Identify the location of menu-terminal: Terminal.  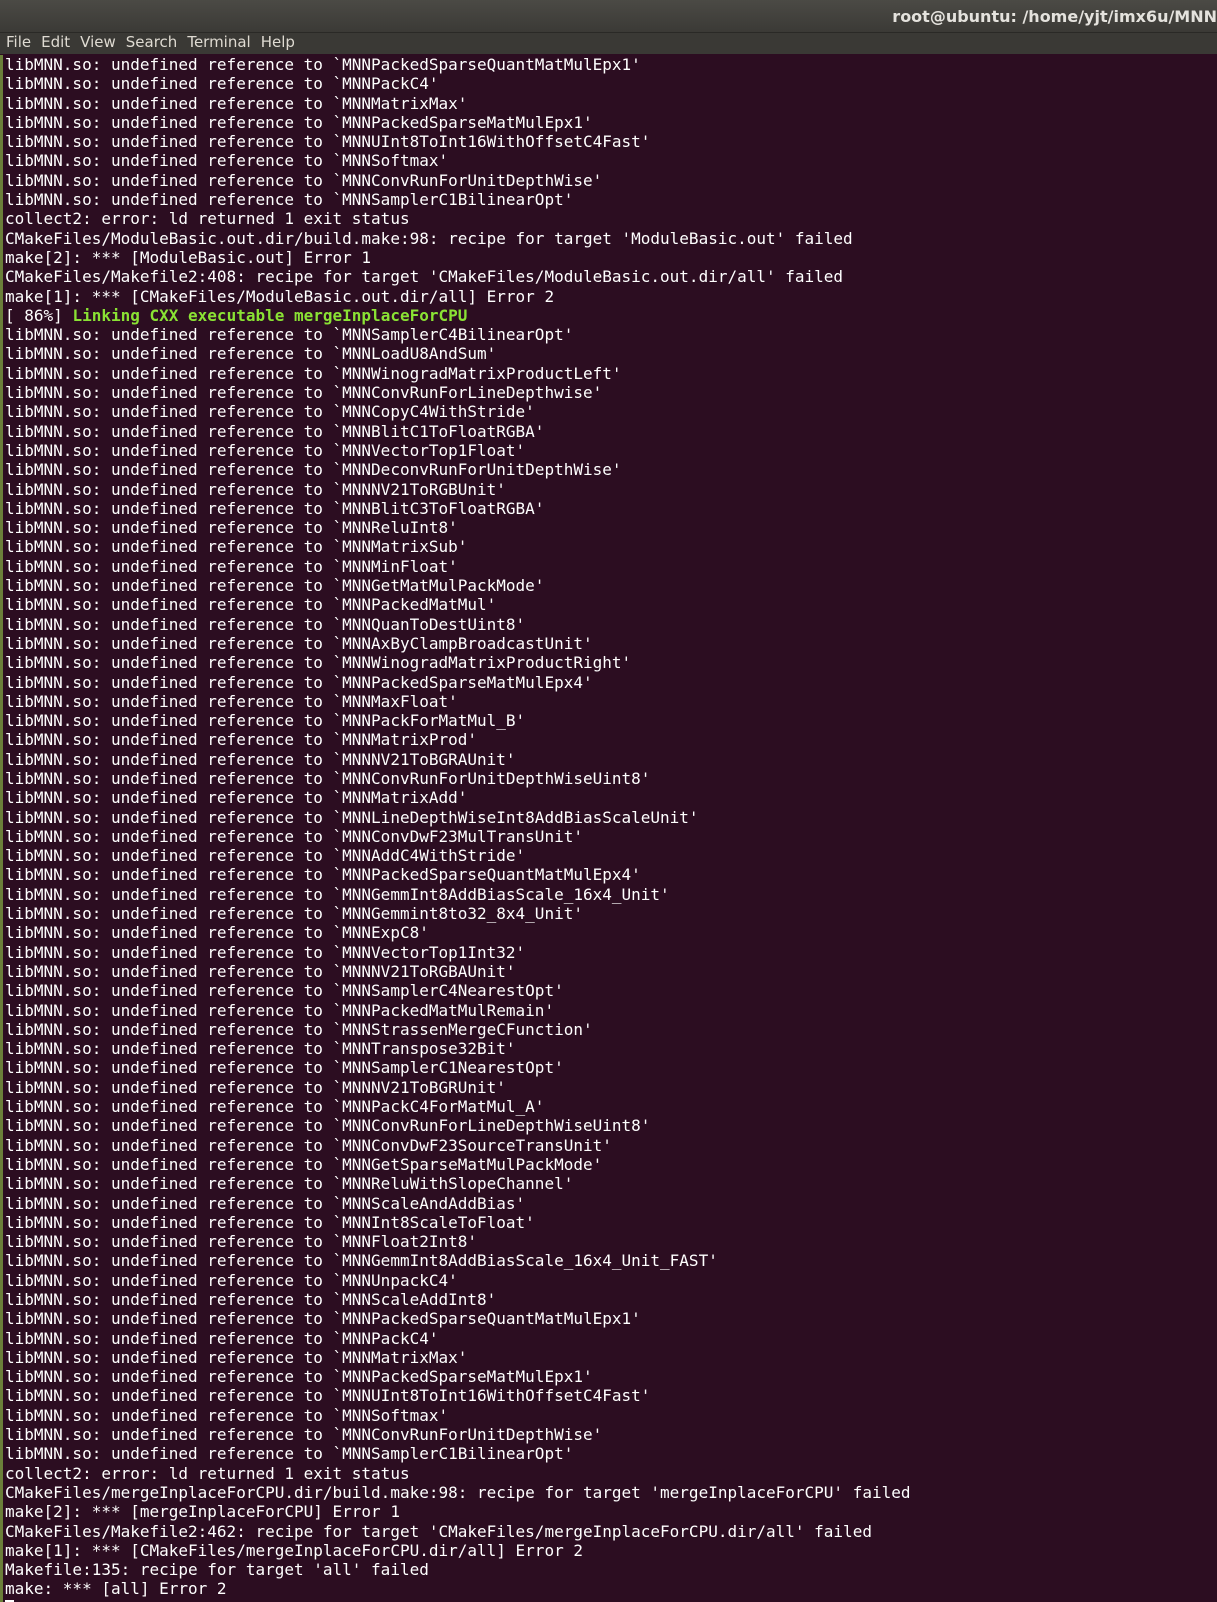
(218, 43).